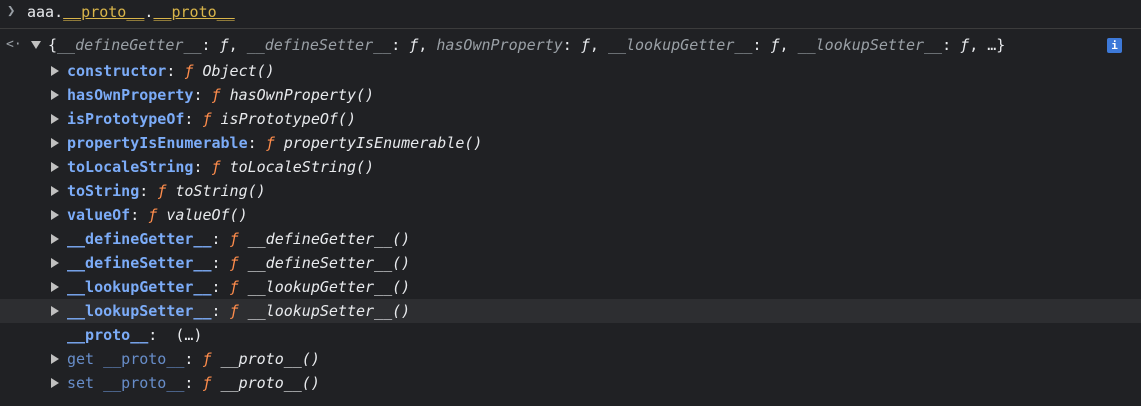 The height and width of the screenshot is (406, 1141). Describe the element at coordinates (220, 191) in the screenshot. I see `function-name: toString()` at that location.